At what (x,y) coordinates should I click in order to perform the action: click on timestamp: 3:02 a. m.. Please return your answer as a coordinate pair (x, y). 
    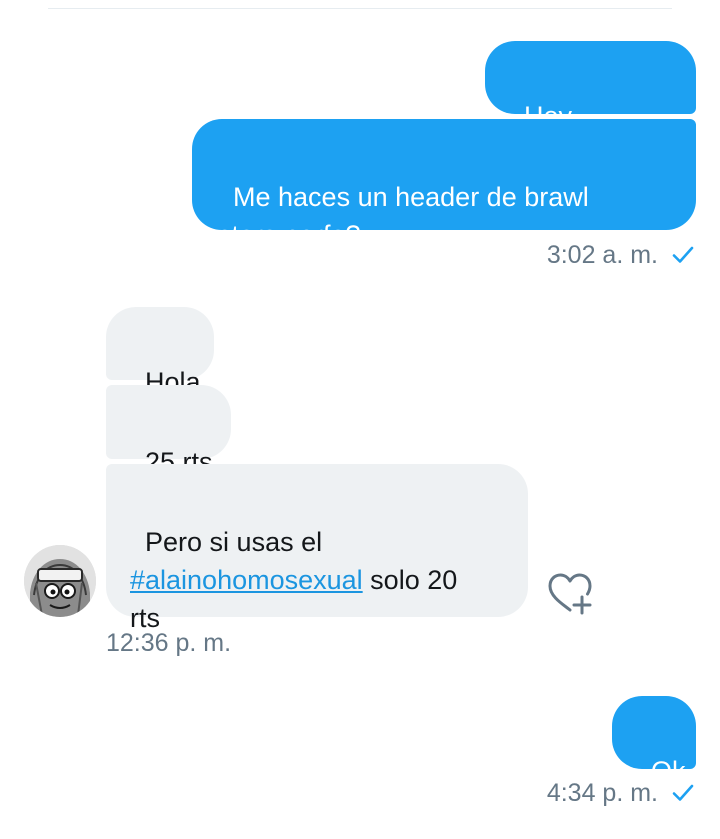
    Looking at the image, I should click on (602, 255).